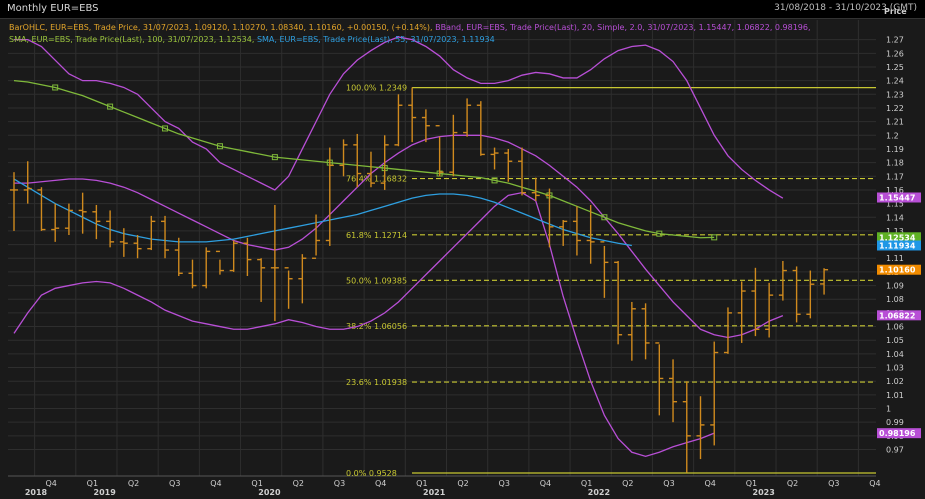 The height and width of the screenshot is (499, 925). Describe the element at coordinates (434, 492) in the screenshot. I see `x-year-label: 2021` at that location.